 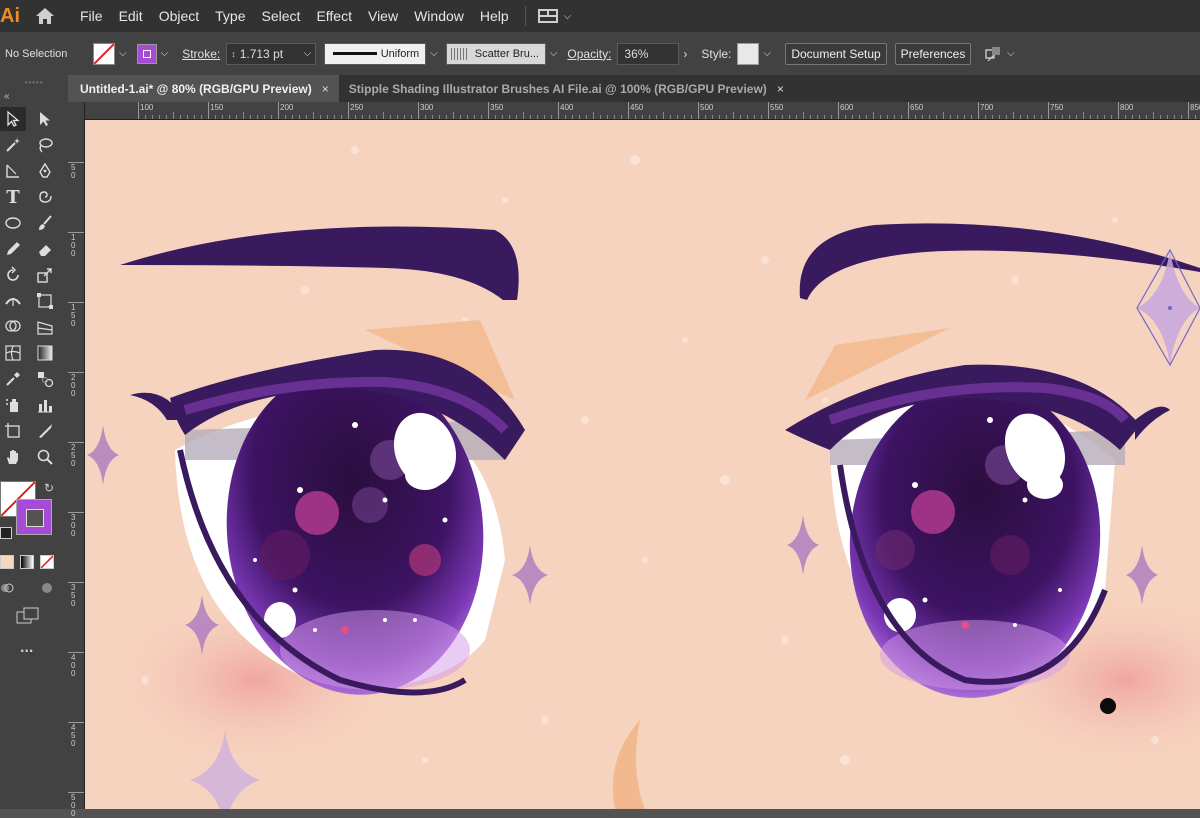 What do you see at coordinates (131, 16) in the screenshot?
I see `menu-edit: Edit` at bounding box center [131, 16].